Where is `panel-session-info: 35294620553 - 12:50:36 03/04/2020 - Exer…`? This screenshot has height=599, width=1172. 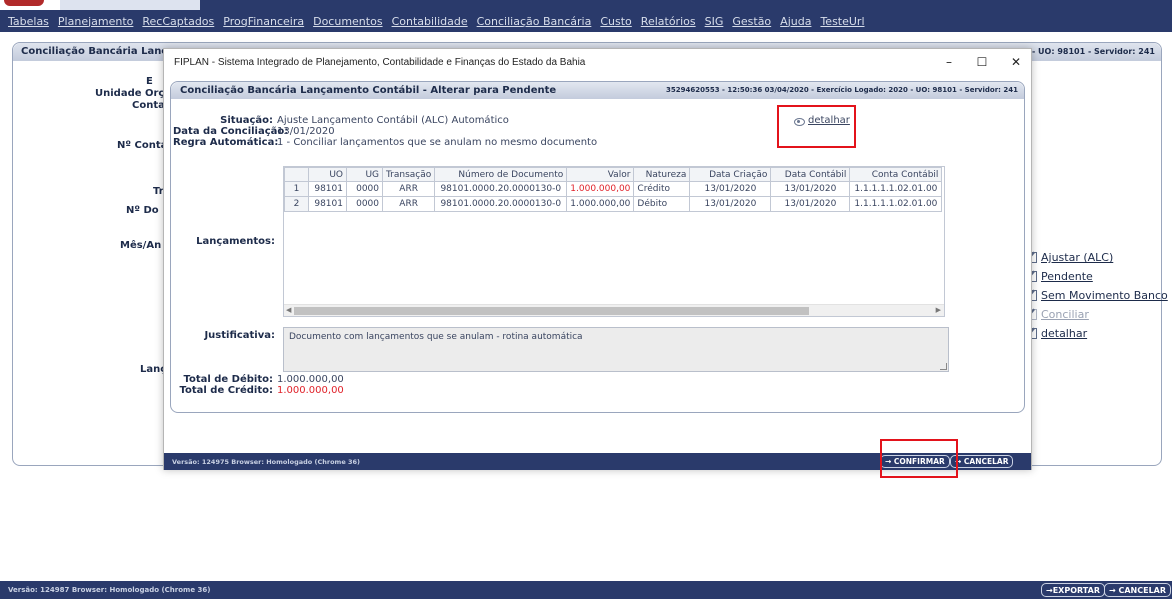 panel-session-info: 35294620553 - 12:50:36 03/04/2020 - Exer… is located at coordinates (842, 90).